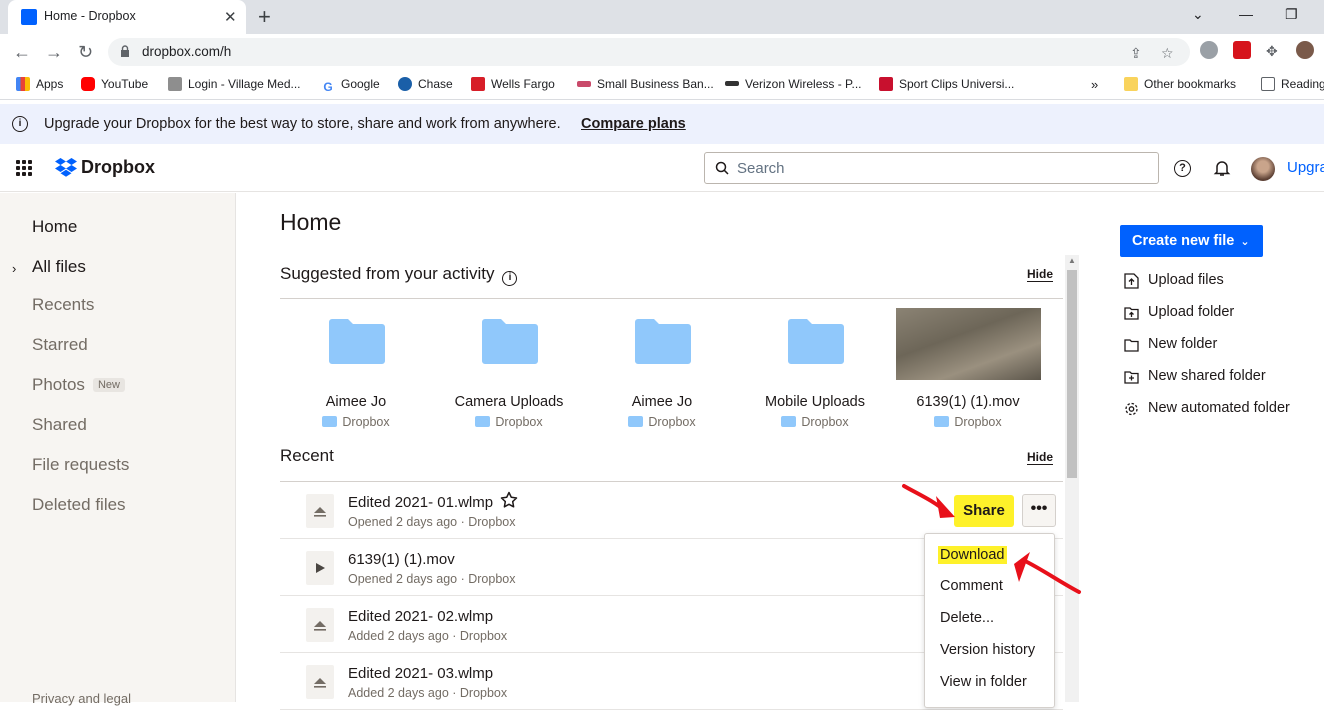  Describe the element at coordinates (1182, 344) in the screenshot. I see `new-folder-link: New folder` at that location.